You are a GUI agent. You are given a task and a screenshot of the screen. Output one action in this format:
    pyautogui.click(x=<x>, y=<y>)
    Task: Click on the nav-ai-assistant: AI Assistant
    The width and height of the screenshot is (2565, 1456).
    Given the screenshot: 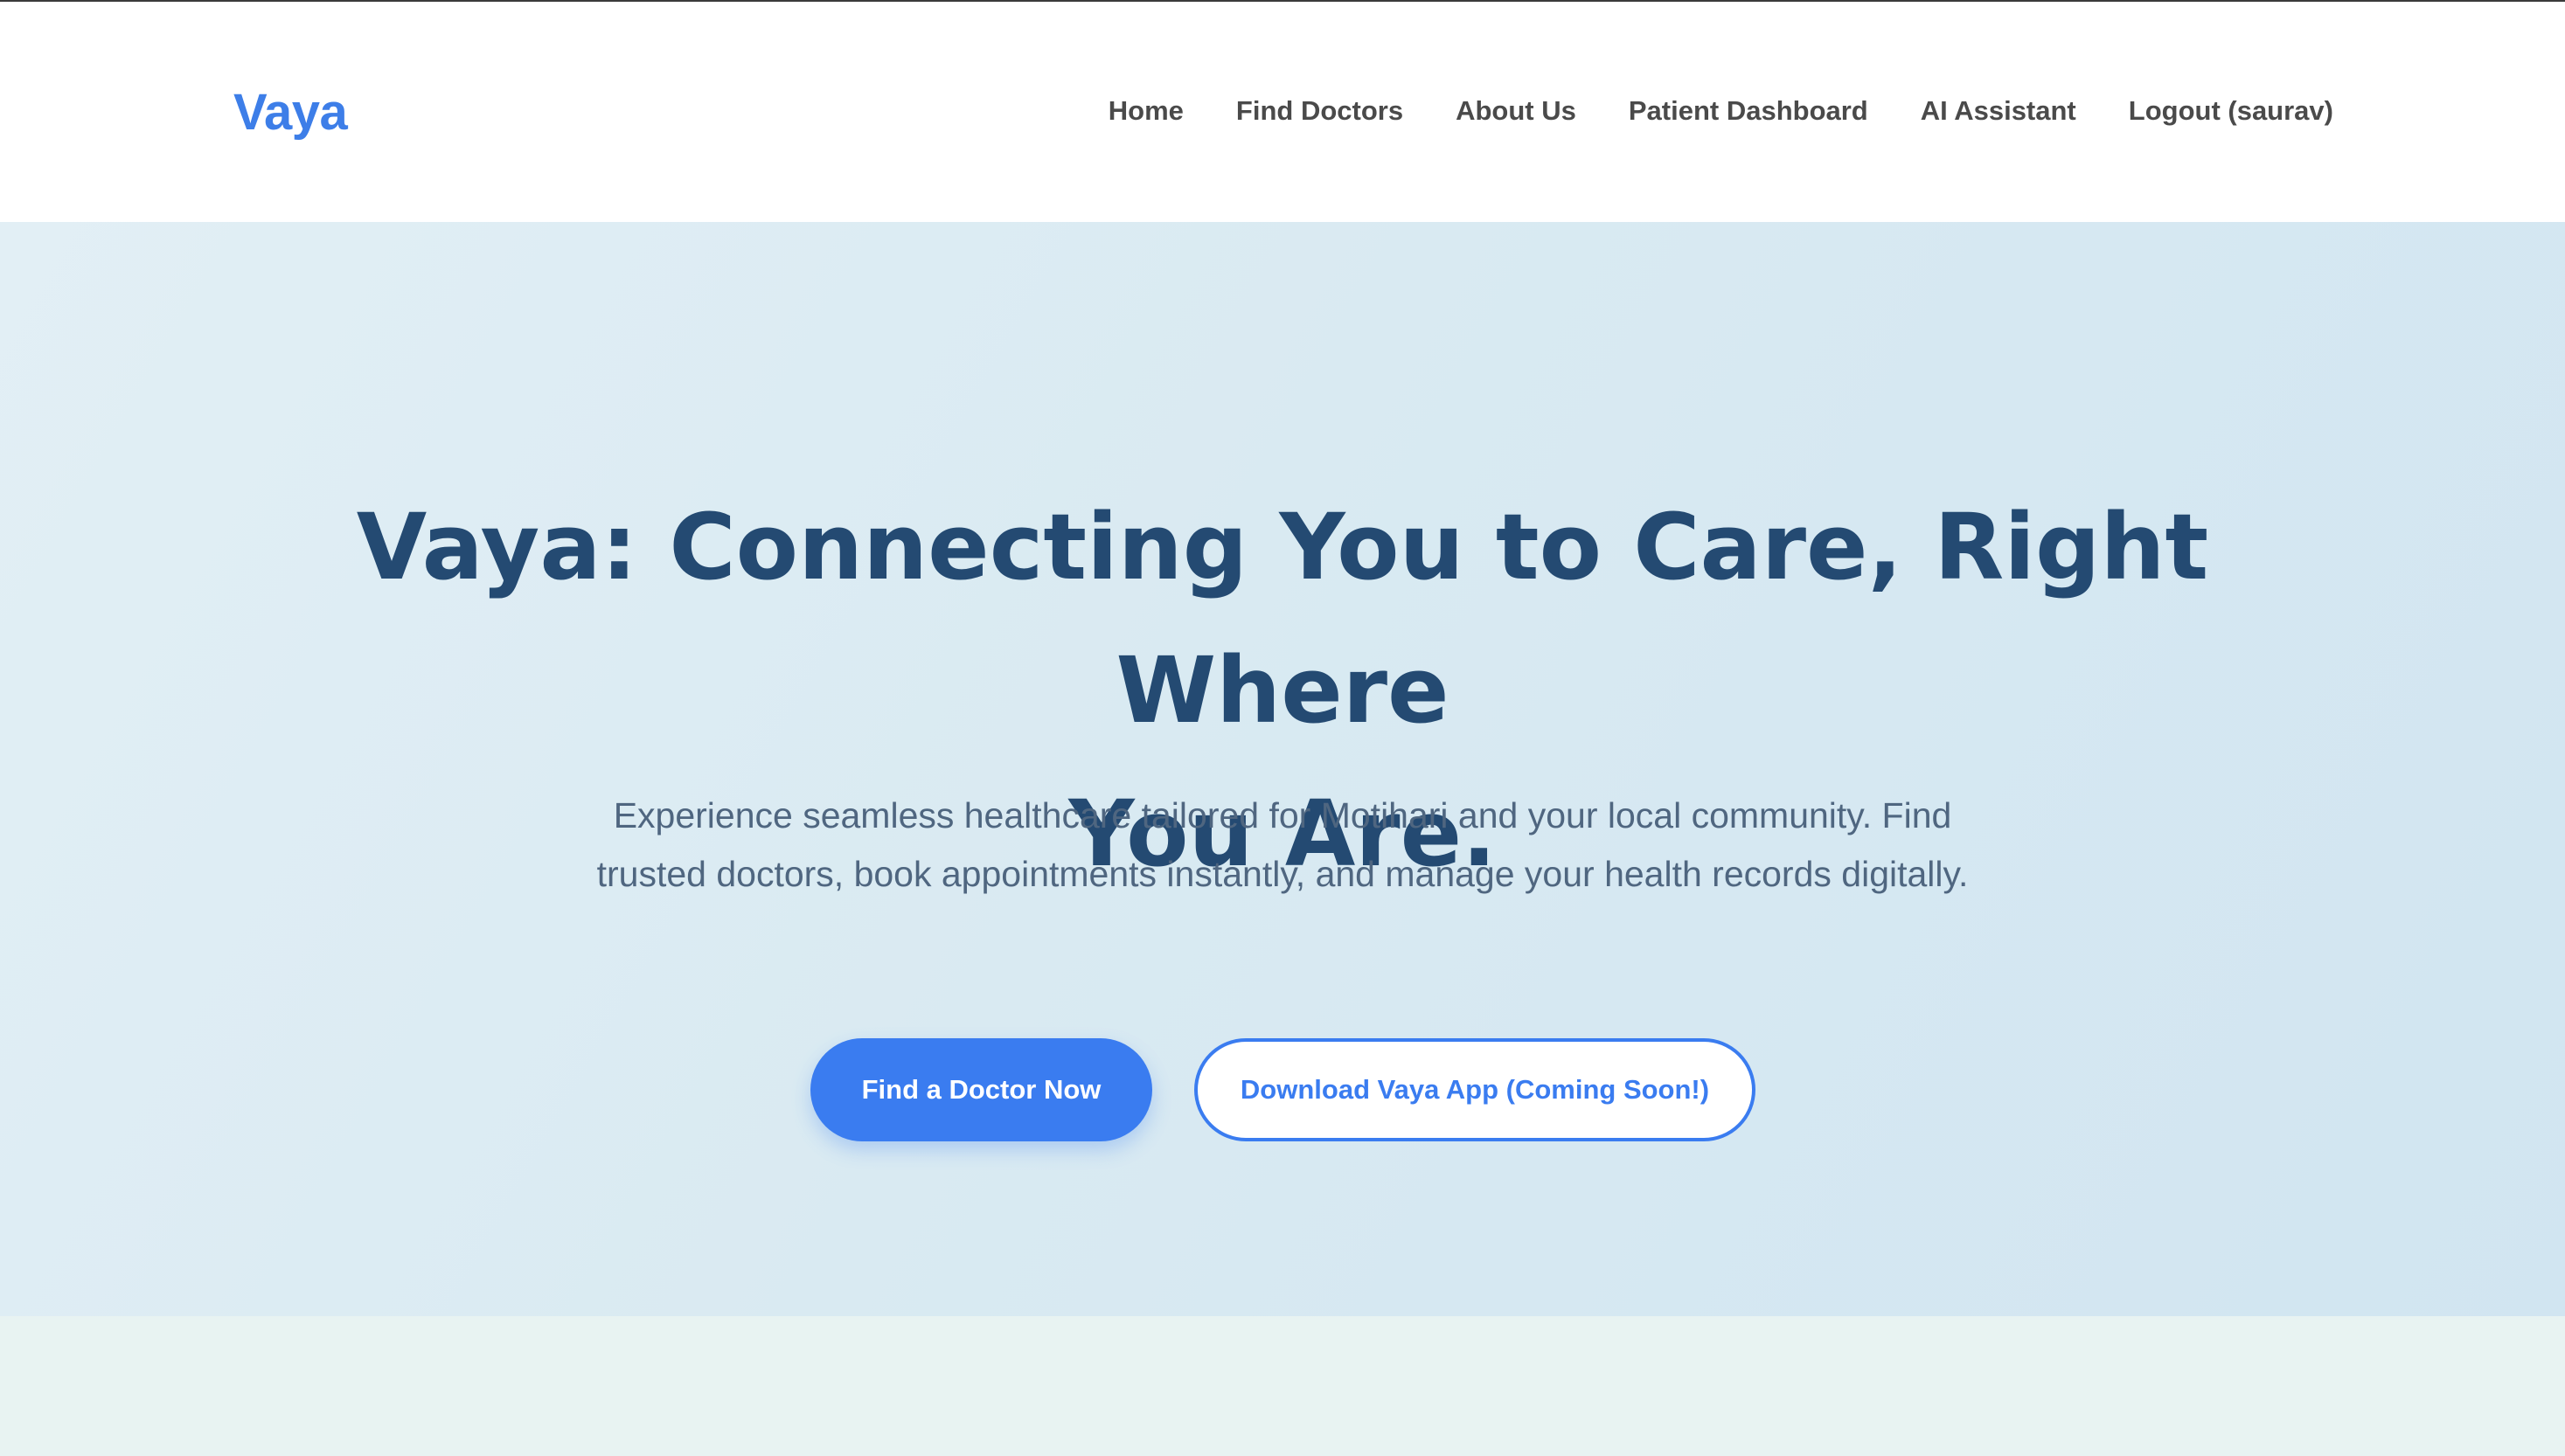 What is the action you would take?
    pyautogui.click(x=1998, y=111)
    